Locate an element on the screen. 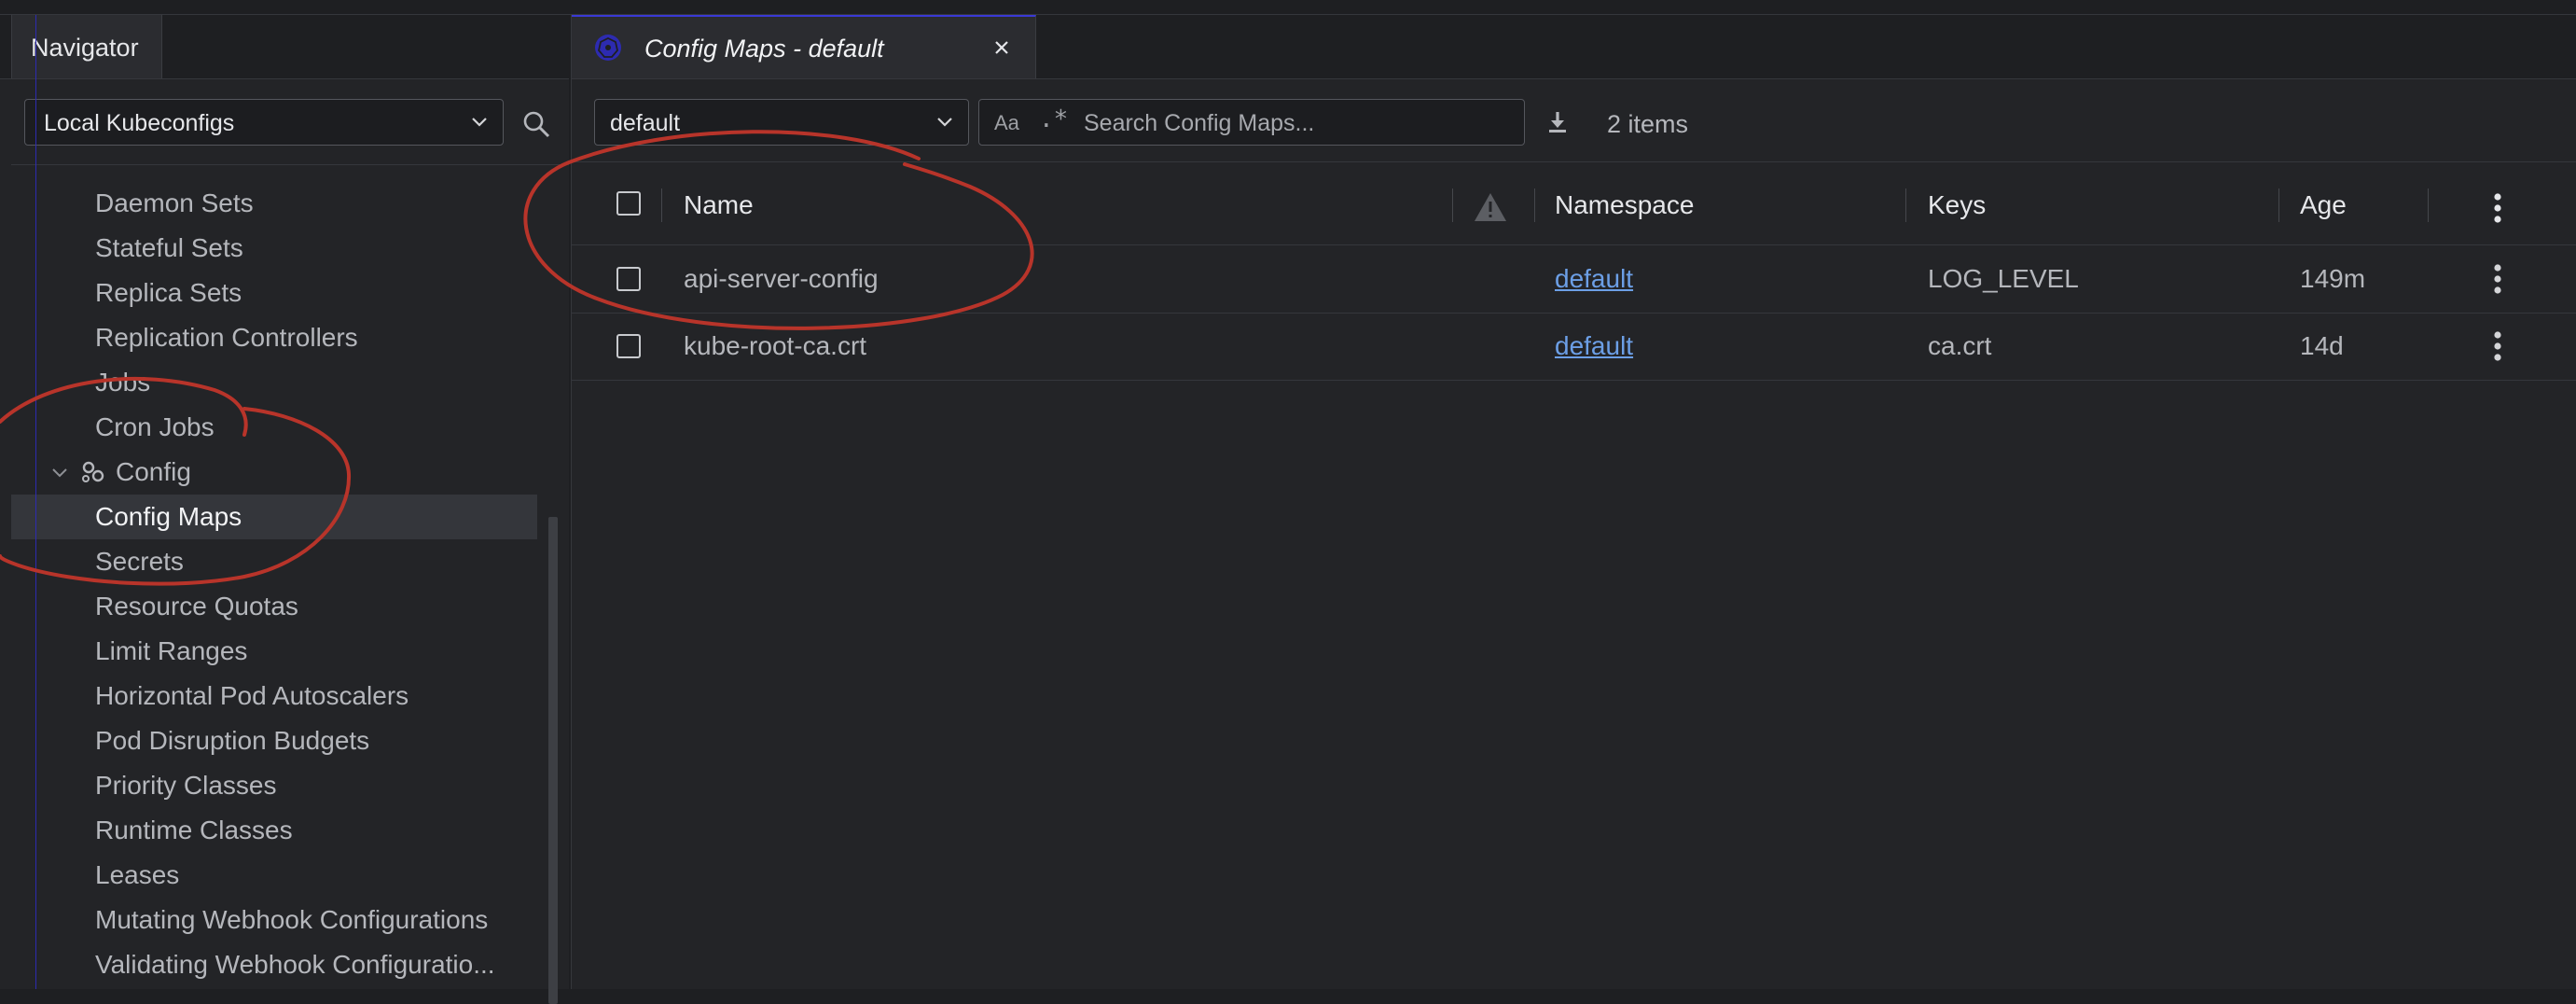 This screenshot has width=2576, height=1004. navigator-scrollbar is located at coordinates (553, 760).